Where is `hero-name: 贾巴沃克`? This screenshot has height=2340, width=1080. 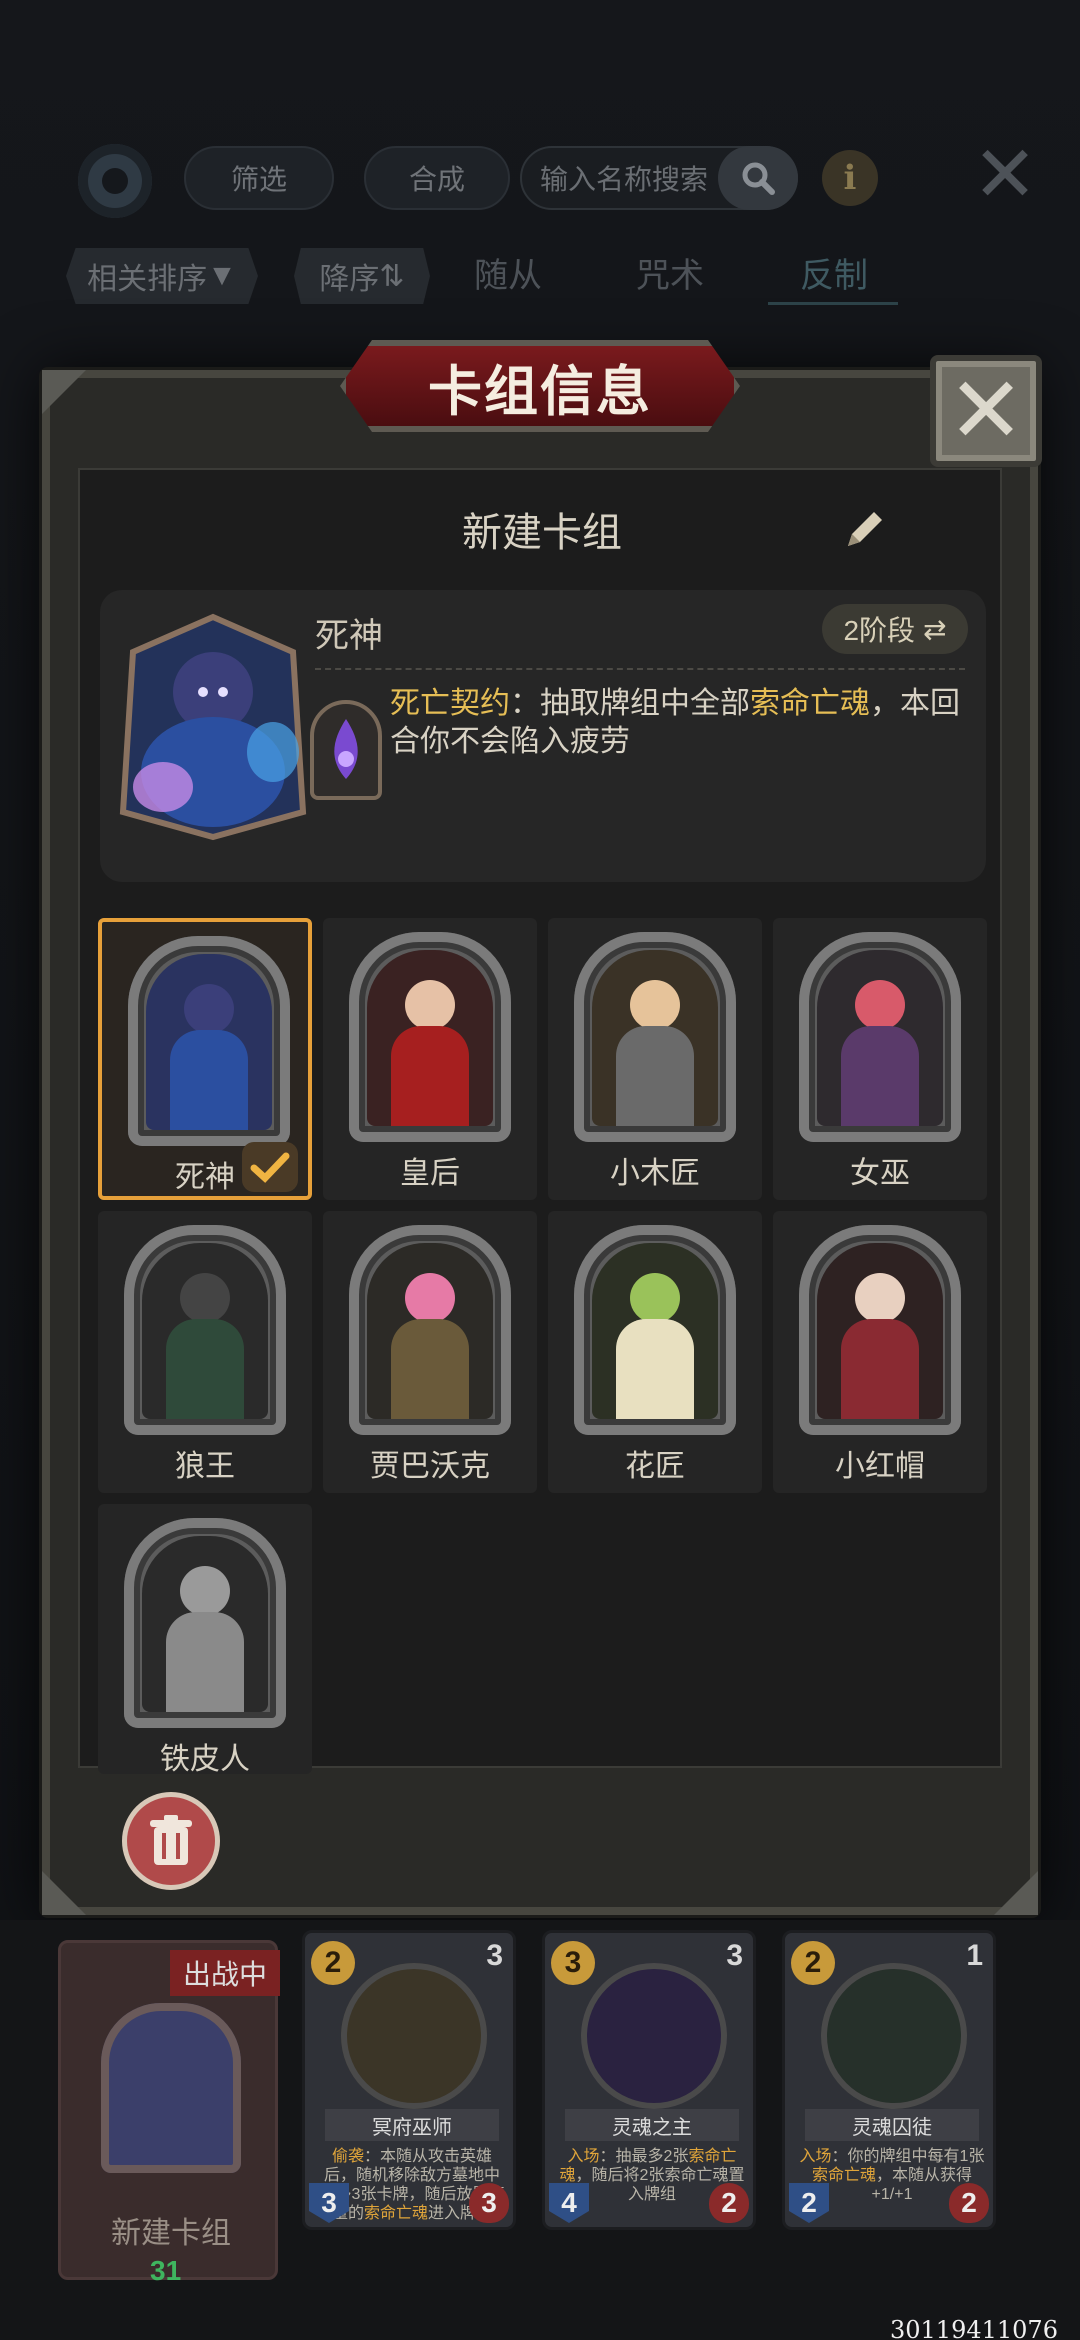
hero-name: 贾巴沃克 is located at coordinates (430, 1466).